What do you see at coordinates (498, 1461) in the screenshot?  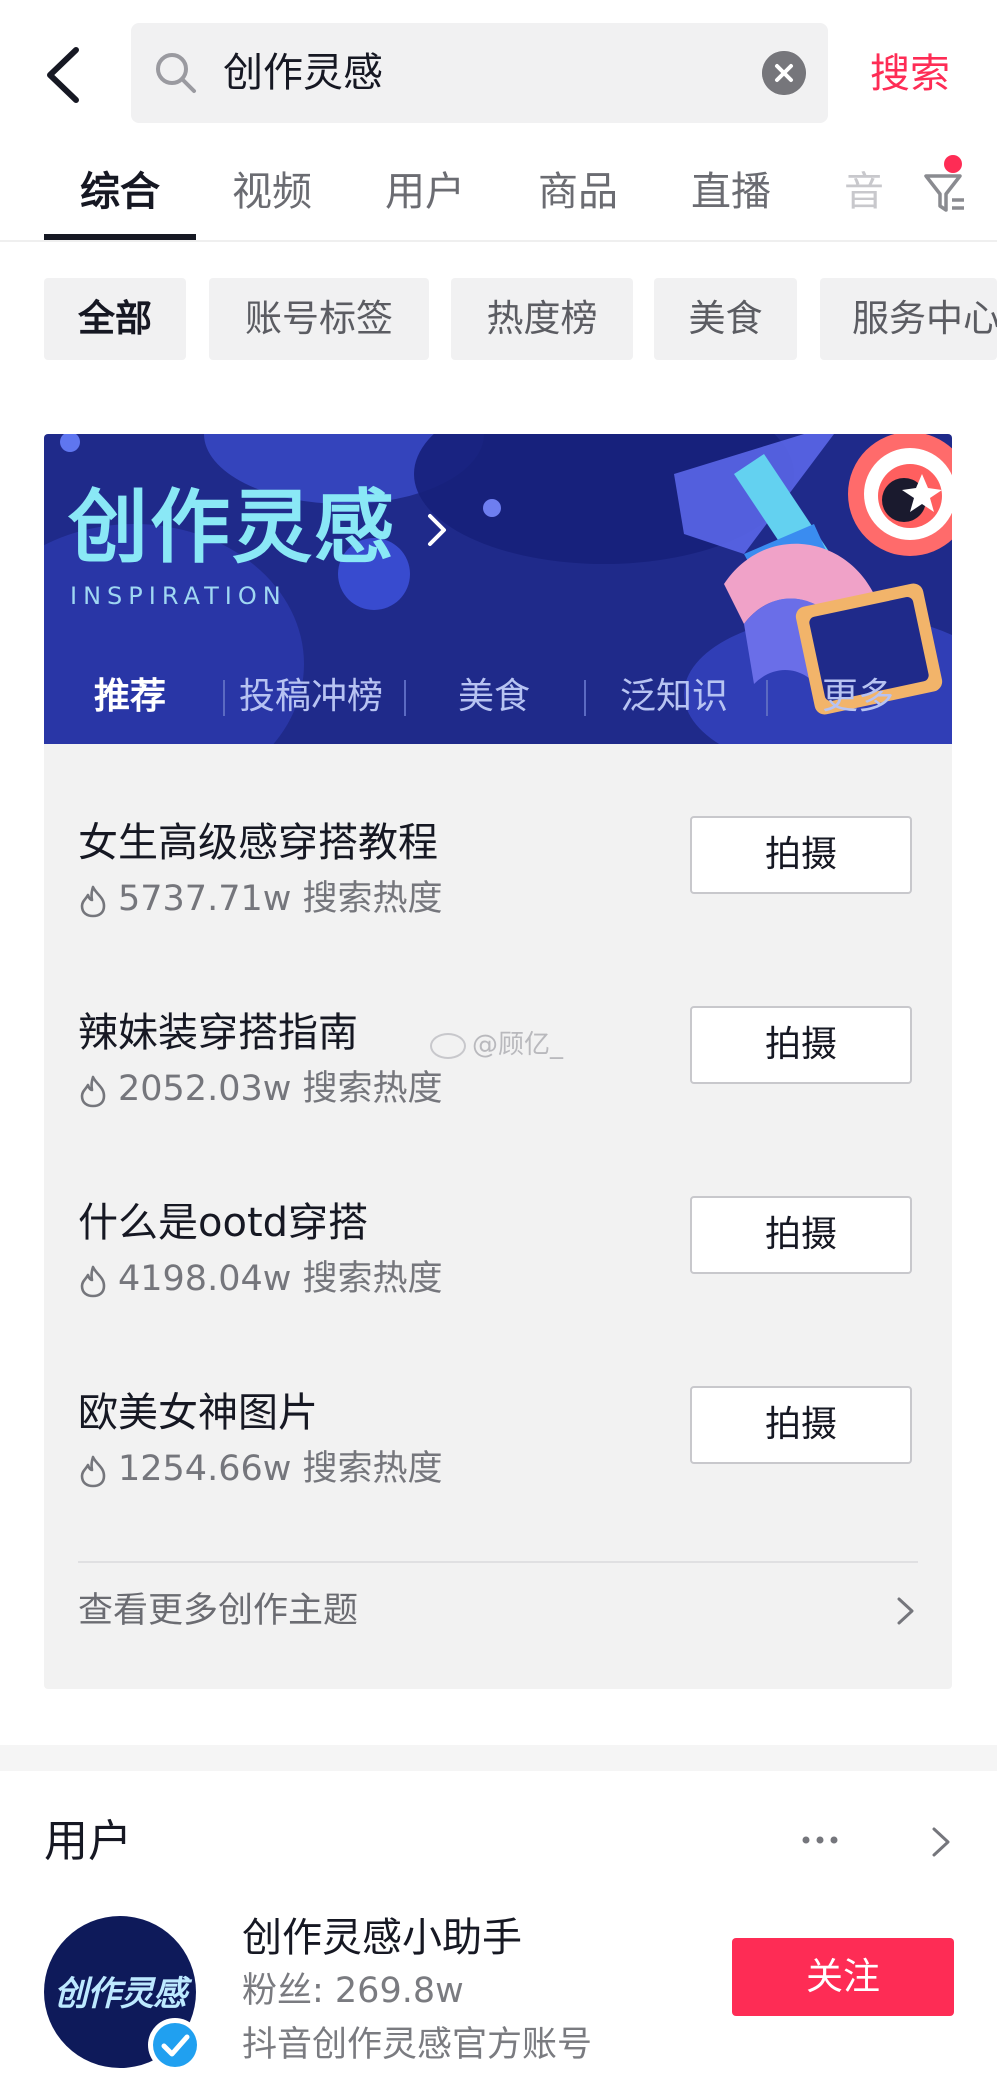 I see `topic-row: 欧美女神图片 1254.66w 搜索热度 拍摄` at bounding box center [498, 1461].